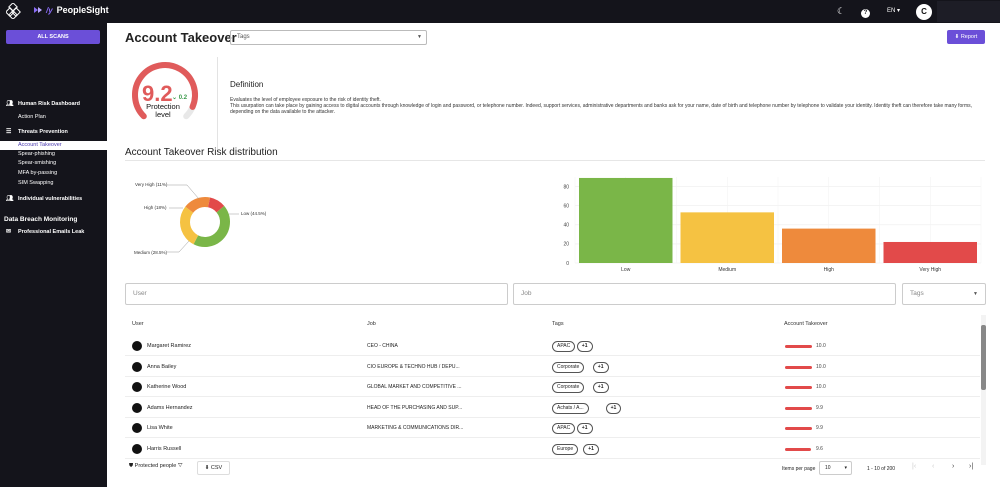  Describe the element at coordinates (626, 270) in the screenshot. I see `x-tick-label: Low` at that location.